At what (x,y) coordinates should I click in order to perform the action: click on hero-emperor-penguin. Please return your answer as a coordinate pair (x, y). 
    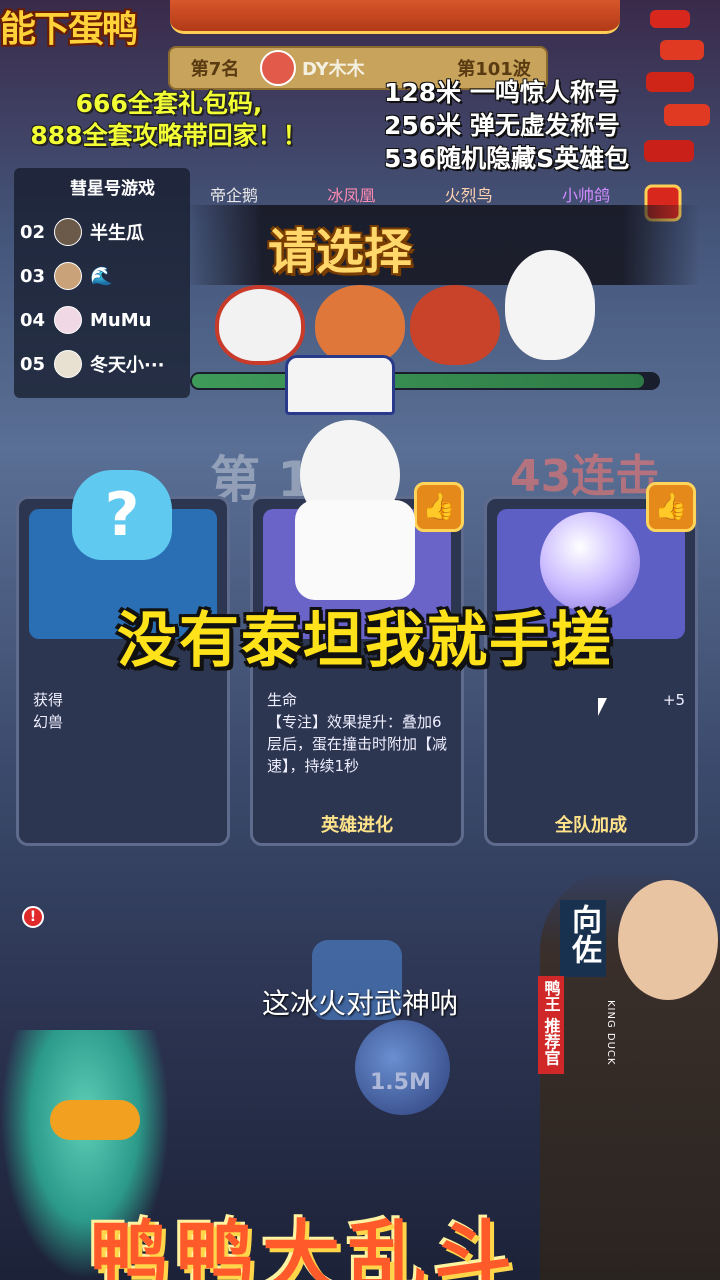
    Looking at the image, I should click on (260, 325).